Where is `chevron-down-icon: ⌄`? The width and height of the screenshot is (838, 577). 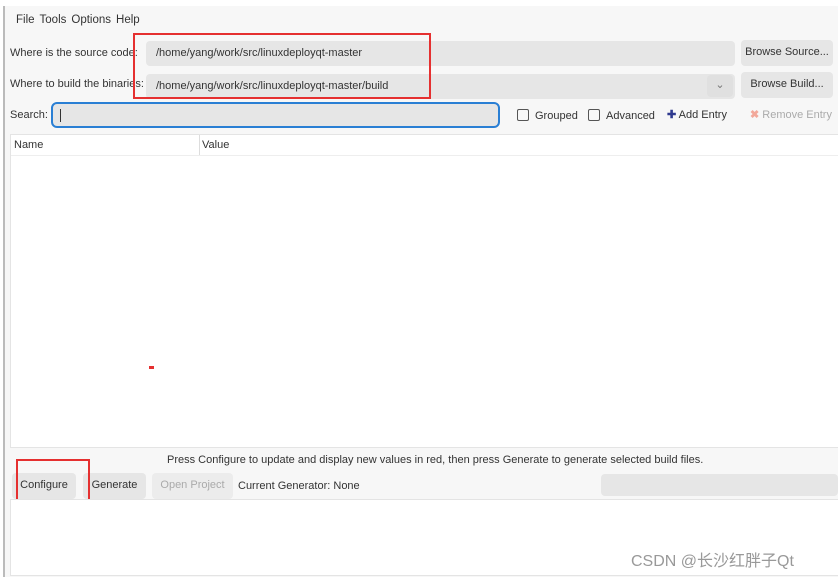
chevron-down-icon: ⌄ is located at coordinates (720, 86).